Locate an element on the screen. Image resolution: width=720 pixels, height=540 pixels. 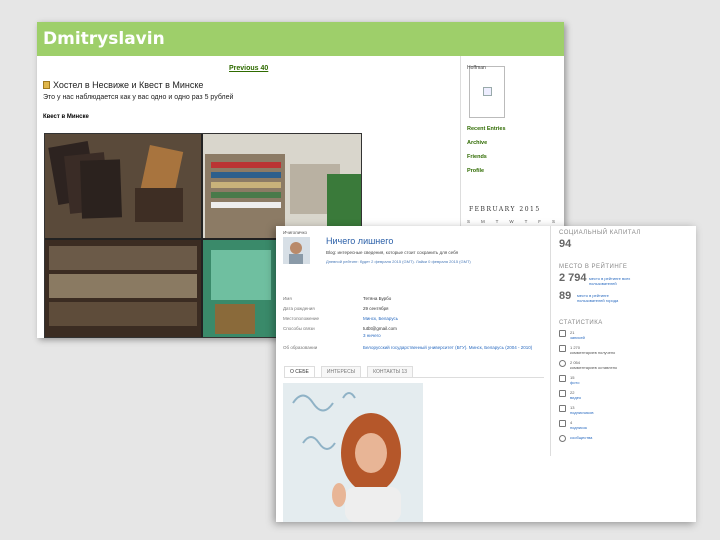
avatar is located at coordinates (296, 250).